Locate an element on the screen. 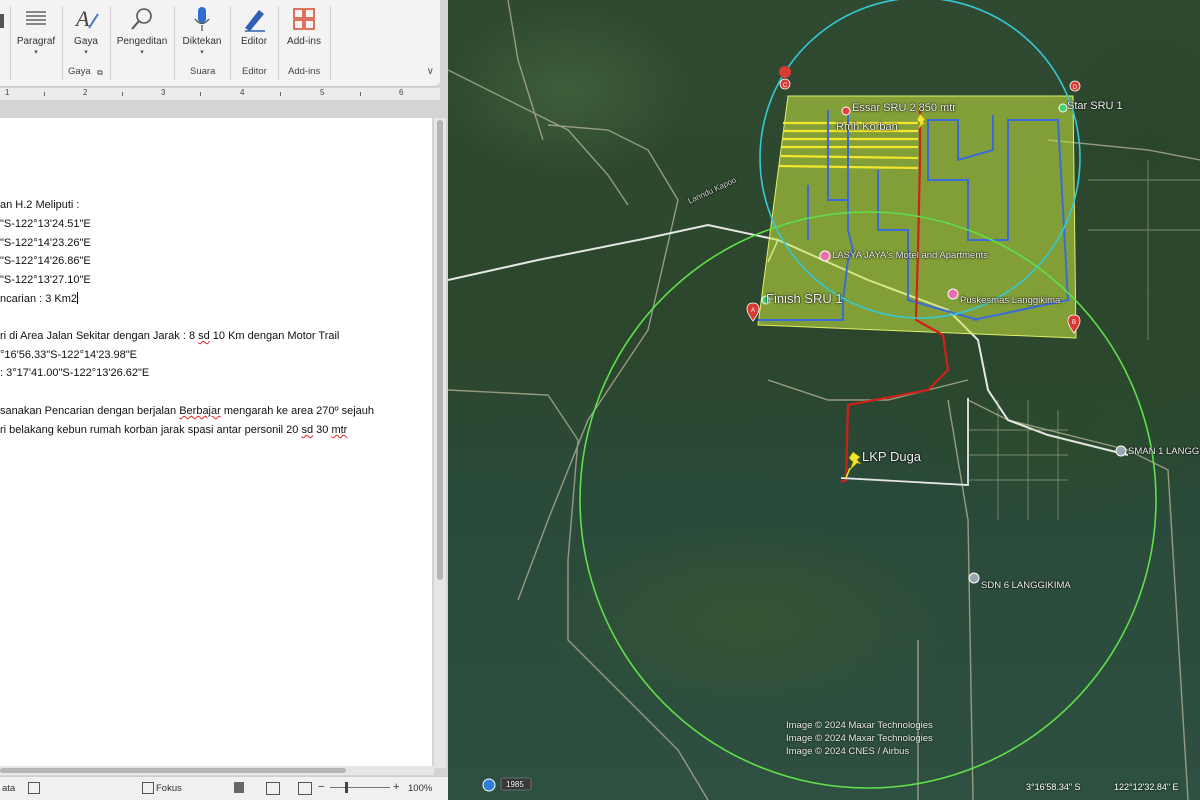 The width and height of the screenshot is (1200, 800). spelling-flag: Berbajar is located at coordinates (200, 411).